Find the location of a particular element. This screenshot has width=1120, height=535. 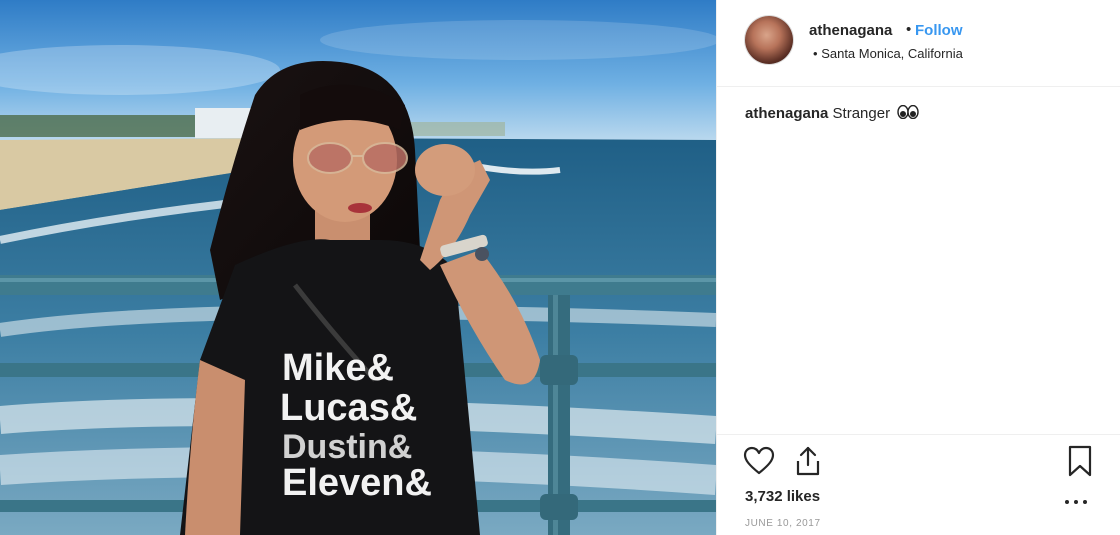

caption-username: athenagana is located at coordinates (786, 113).